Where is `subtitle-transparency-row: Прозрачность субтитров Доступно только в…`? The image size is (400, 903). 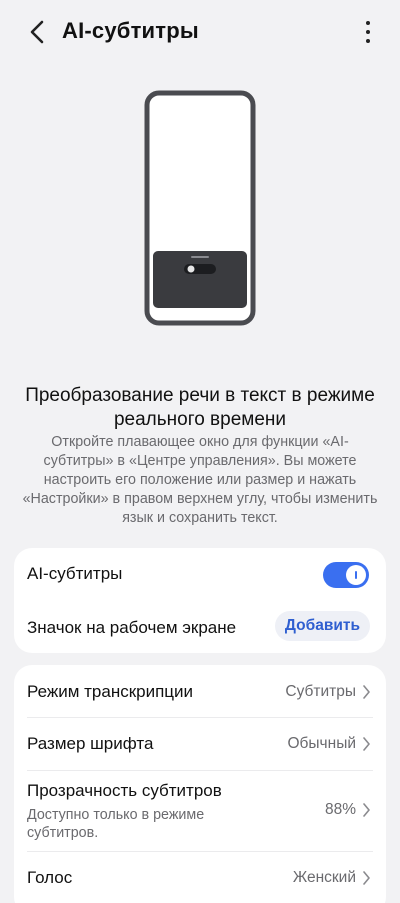
subtitle-transparency-row: Прозрачность субтитров Доступно только в… is located at coordinates (200, 811).